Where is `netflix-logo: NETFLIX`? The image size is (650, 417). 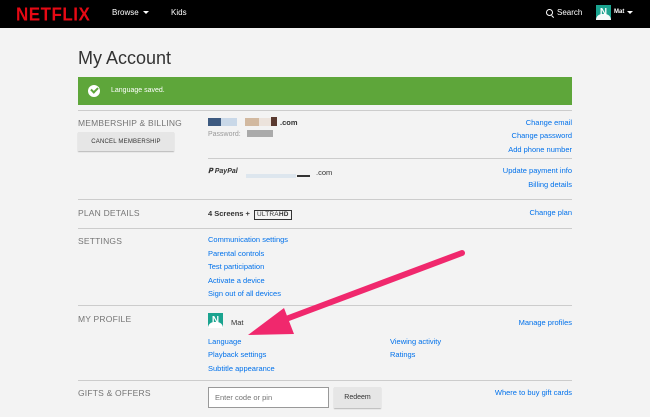
netflix-logo: NETFLIX is located at coordinates (53, 15).